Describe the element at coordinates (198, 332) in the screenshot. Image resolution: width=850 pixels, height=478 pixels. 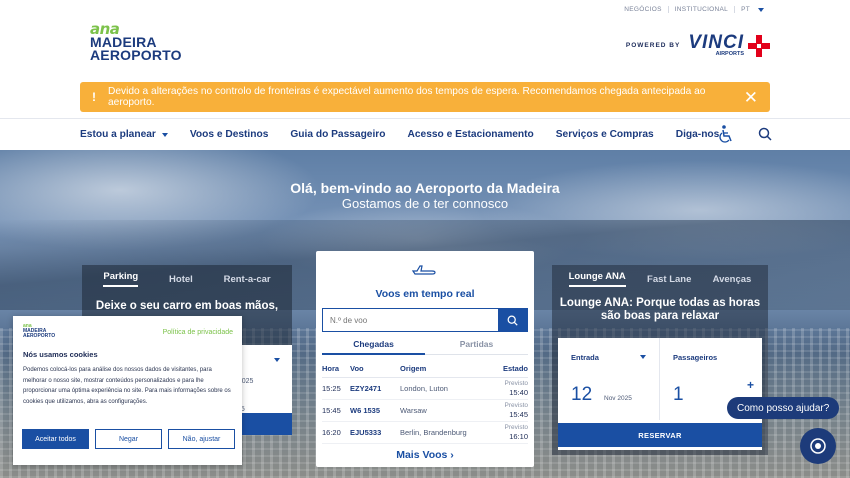
I see `privacy-policy-link: Política de privacidade` at that location.